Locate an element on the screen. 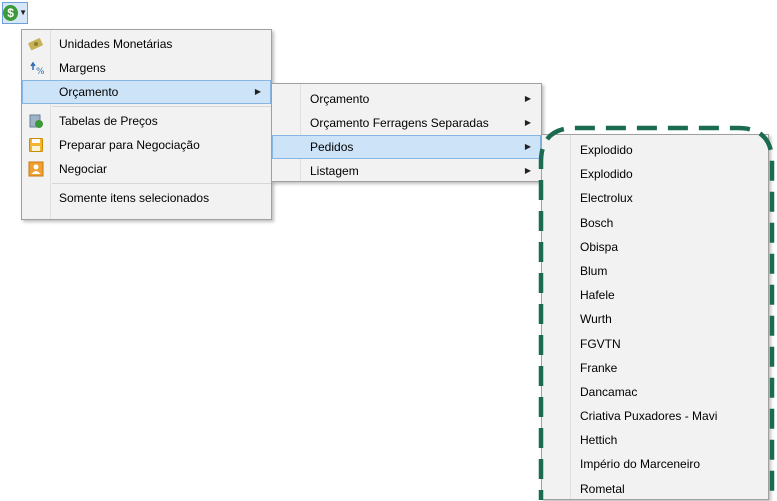 This screenshot has width=777, height=501. pedidos-item: Hettich is located at coordinates (655, 440).